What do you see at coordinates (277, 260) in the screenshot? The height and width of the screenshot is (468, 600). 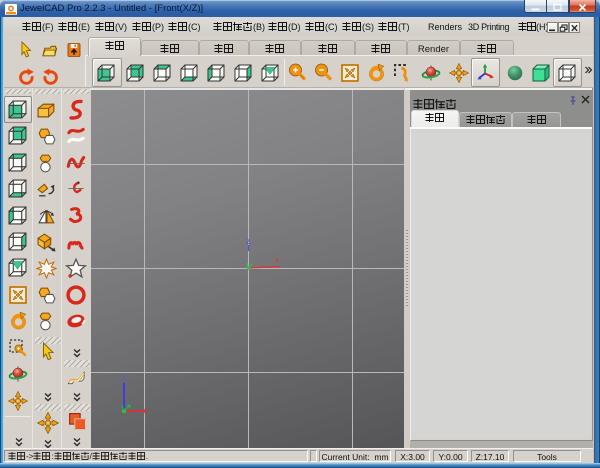 I see `svg-text: x` at bounding box center [277, 260].